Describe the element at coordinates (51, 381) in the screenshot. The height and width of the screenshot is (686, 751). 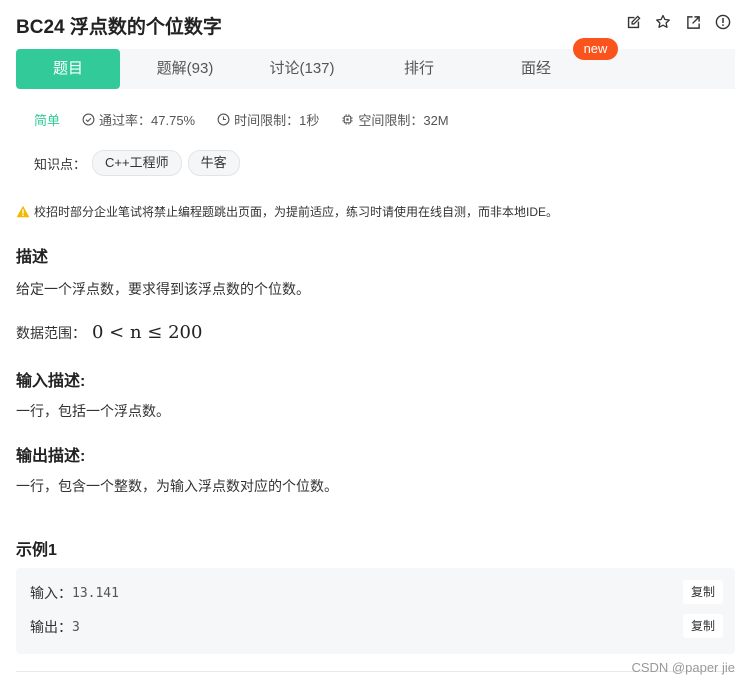
I see `input-desc-heading: 输入描述:` at that location.